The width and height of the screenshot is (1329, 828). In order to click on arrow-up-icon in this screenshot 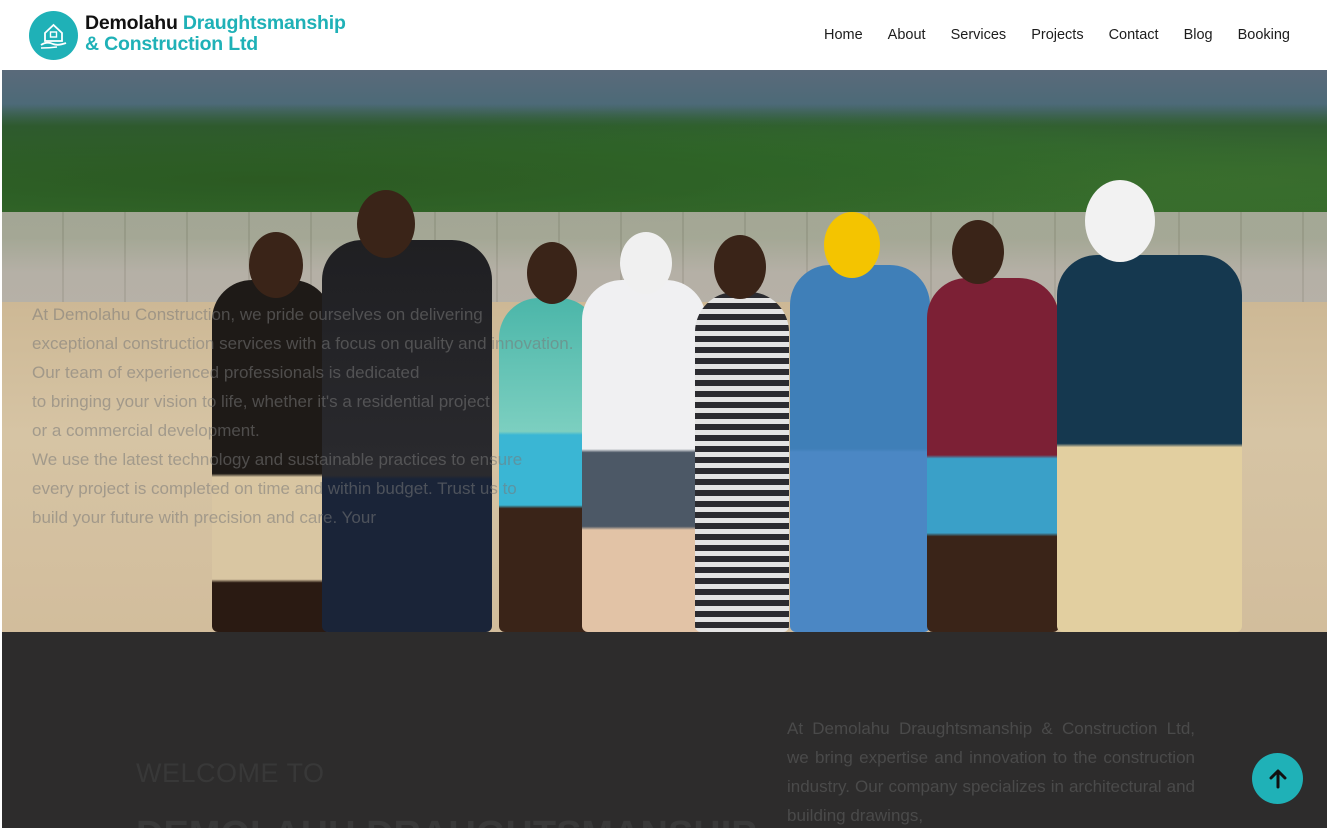, I will do `click(1277, 778)`.